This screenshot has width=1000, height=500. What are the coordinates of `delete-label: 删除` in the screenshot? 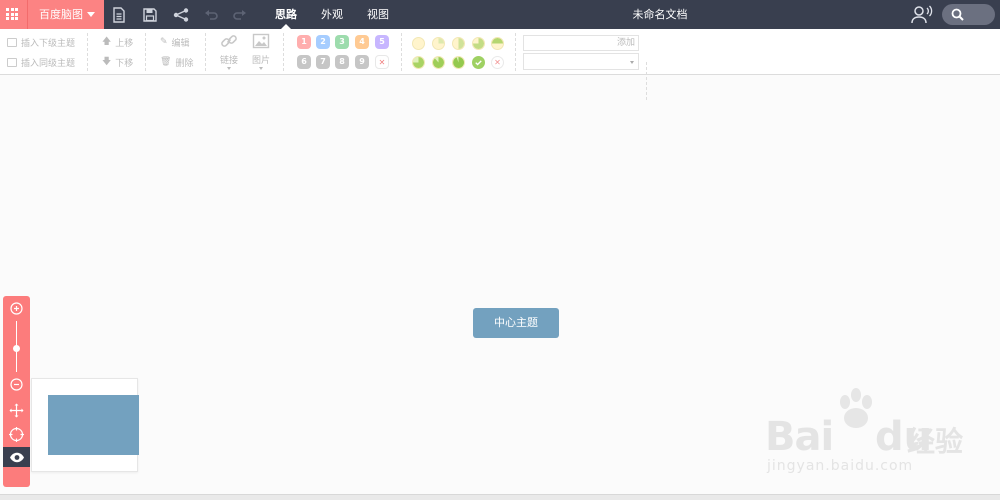 It's located at (184, 63).